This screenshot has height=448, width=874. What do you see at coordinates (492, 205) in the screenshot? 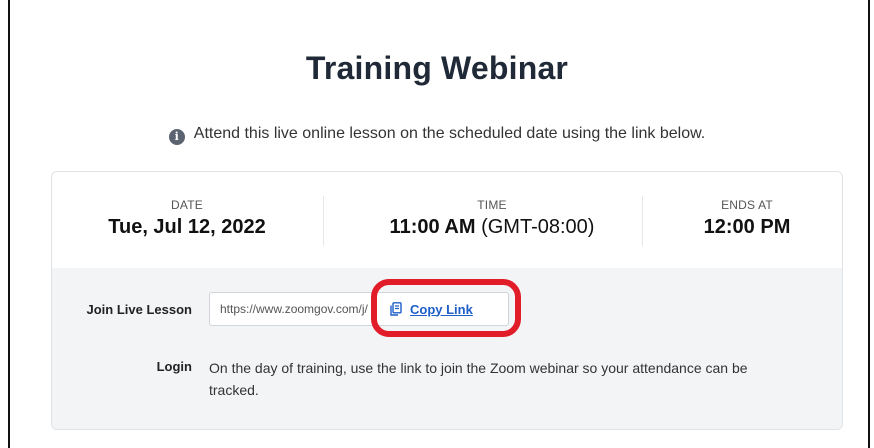
I see `time-label: TIME` at bounding box center [492, 205].